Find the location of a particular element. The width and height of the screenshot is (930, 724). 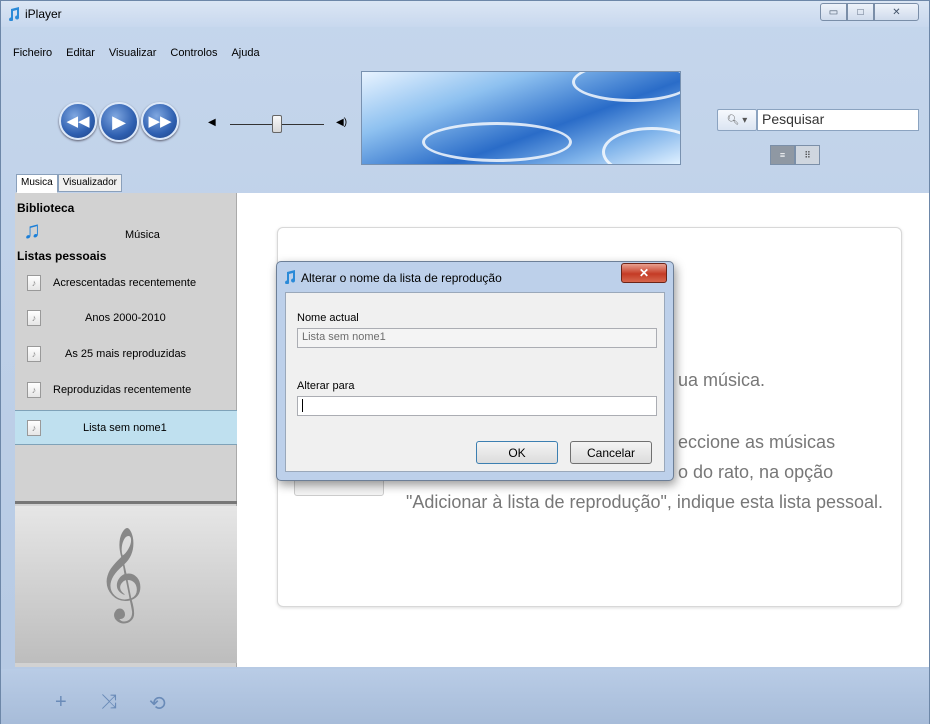

view-toggle: ≡ ⠿ is located at coordinates (795, 155).